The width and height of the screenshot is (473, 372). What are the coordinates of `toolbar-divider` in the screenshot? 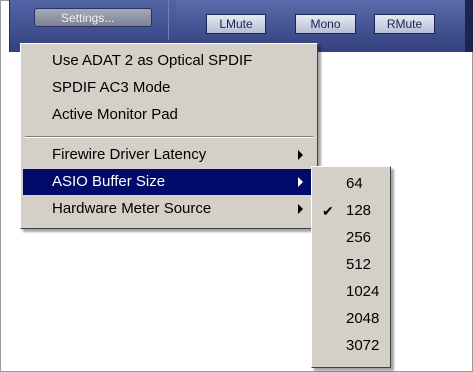 It's located at (168, 20).